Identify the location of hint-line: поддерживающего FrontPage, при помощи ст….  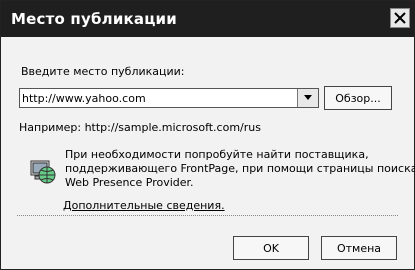
(240, 168).